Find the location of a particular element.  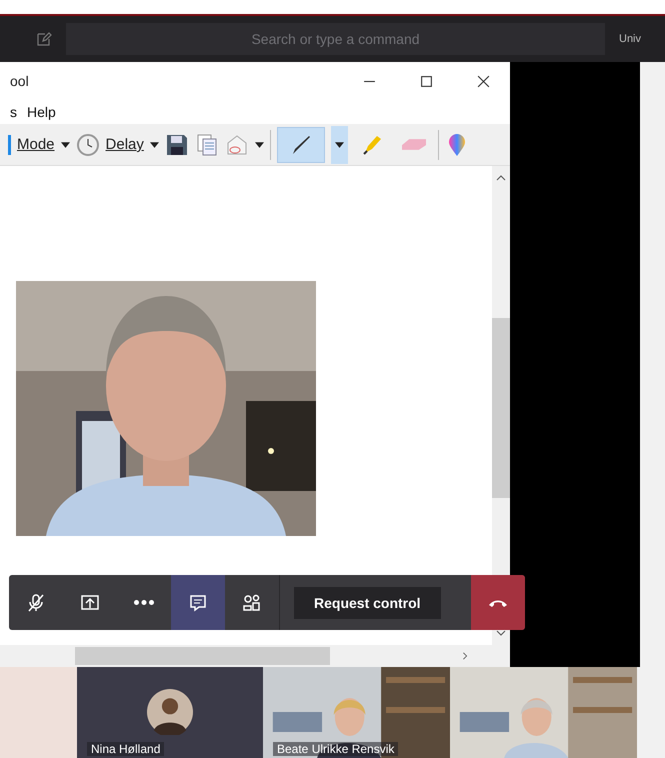

window-title: ool is located at coordinates (19, 81).